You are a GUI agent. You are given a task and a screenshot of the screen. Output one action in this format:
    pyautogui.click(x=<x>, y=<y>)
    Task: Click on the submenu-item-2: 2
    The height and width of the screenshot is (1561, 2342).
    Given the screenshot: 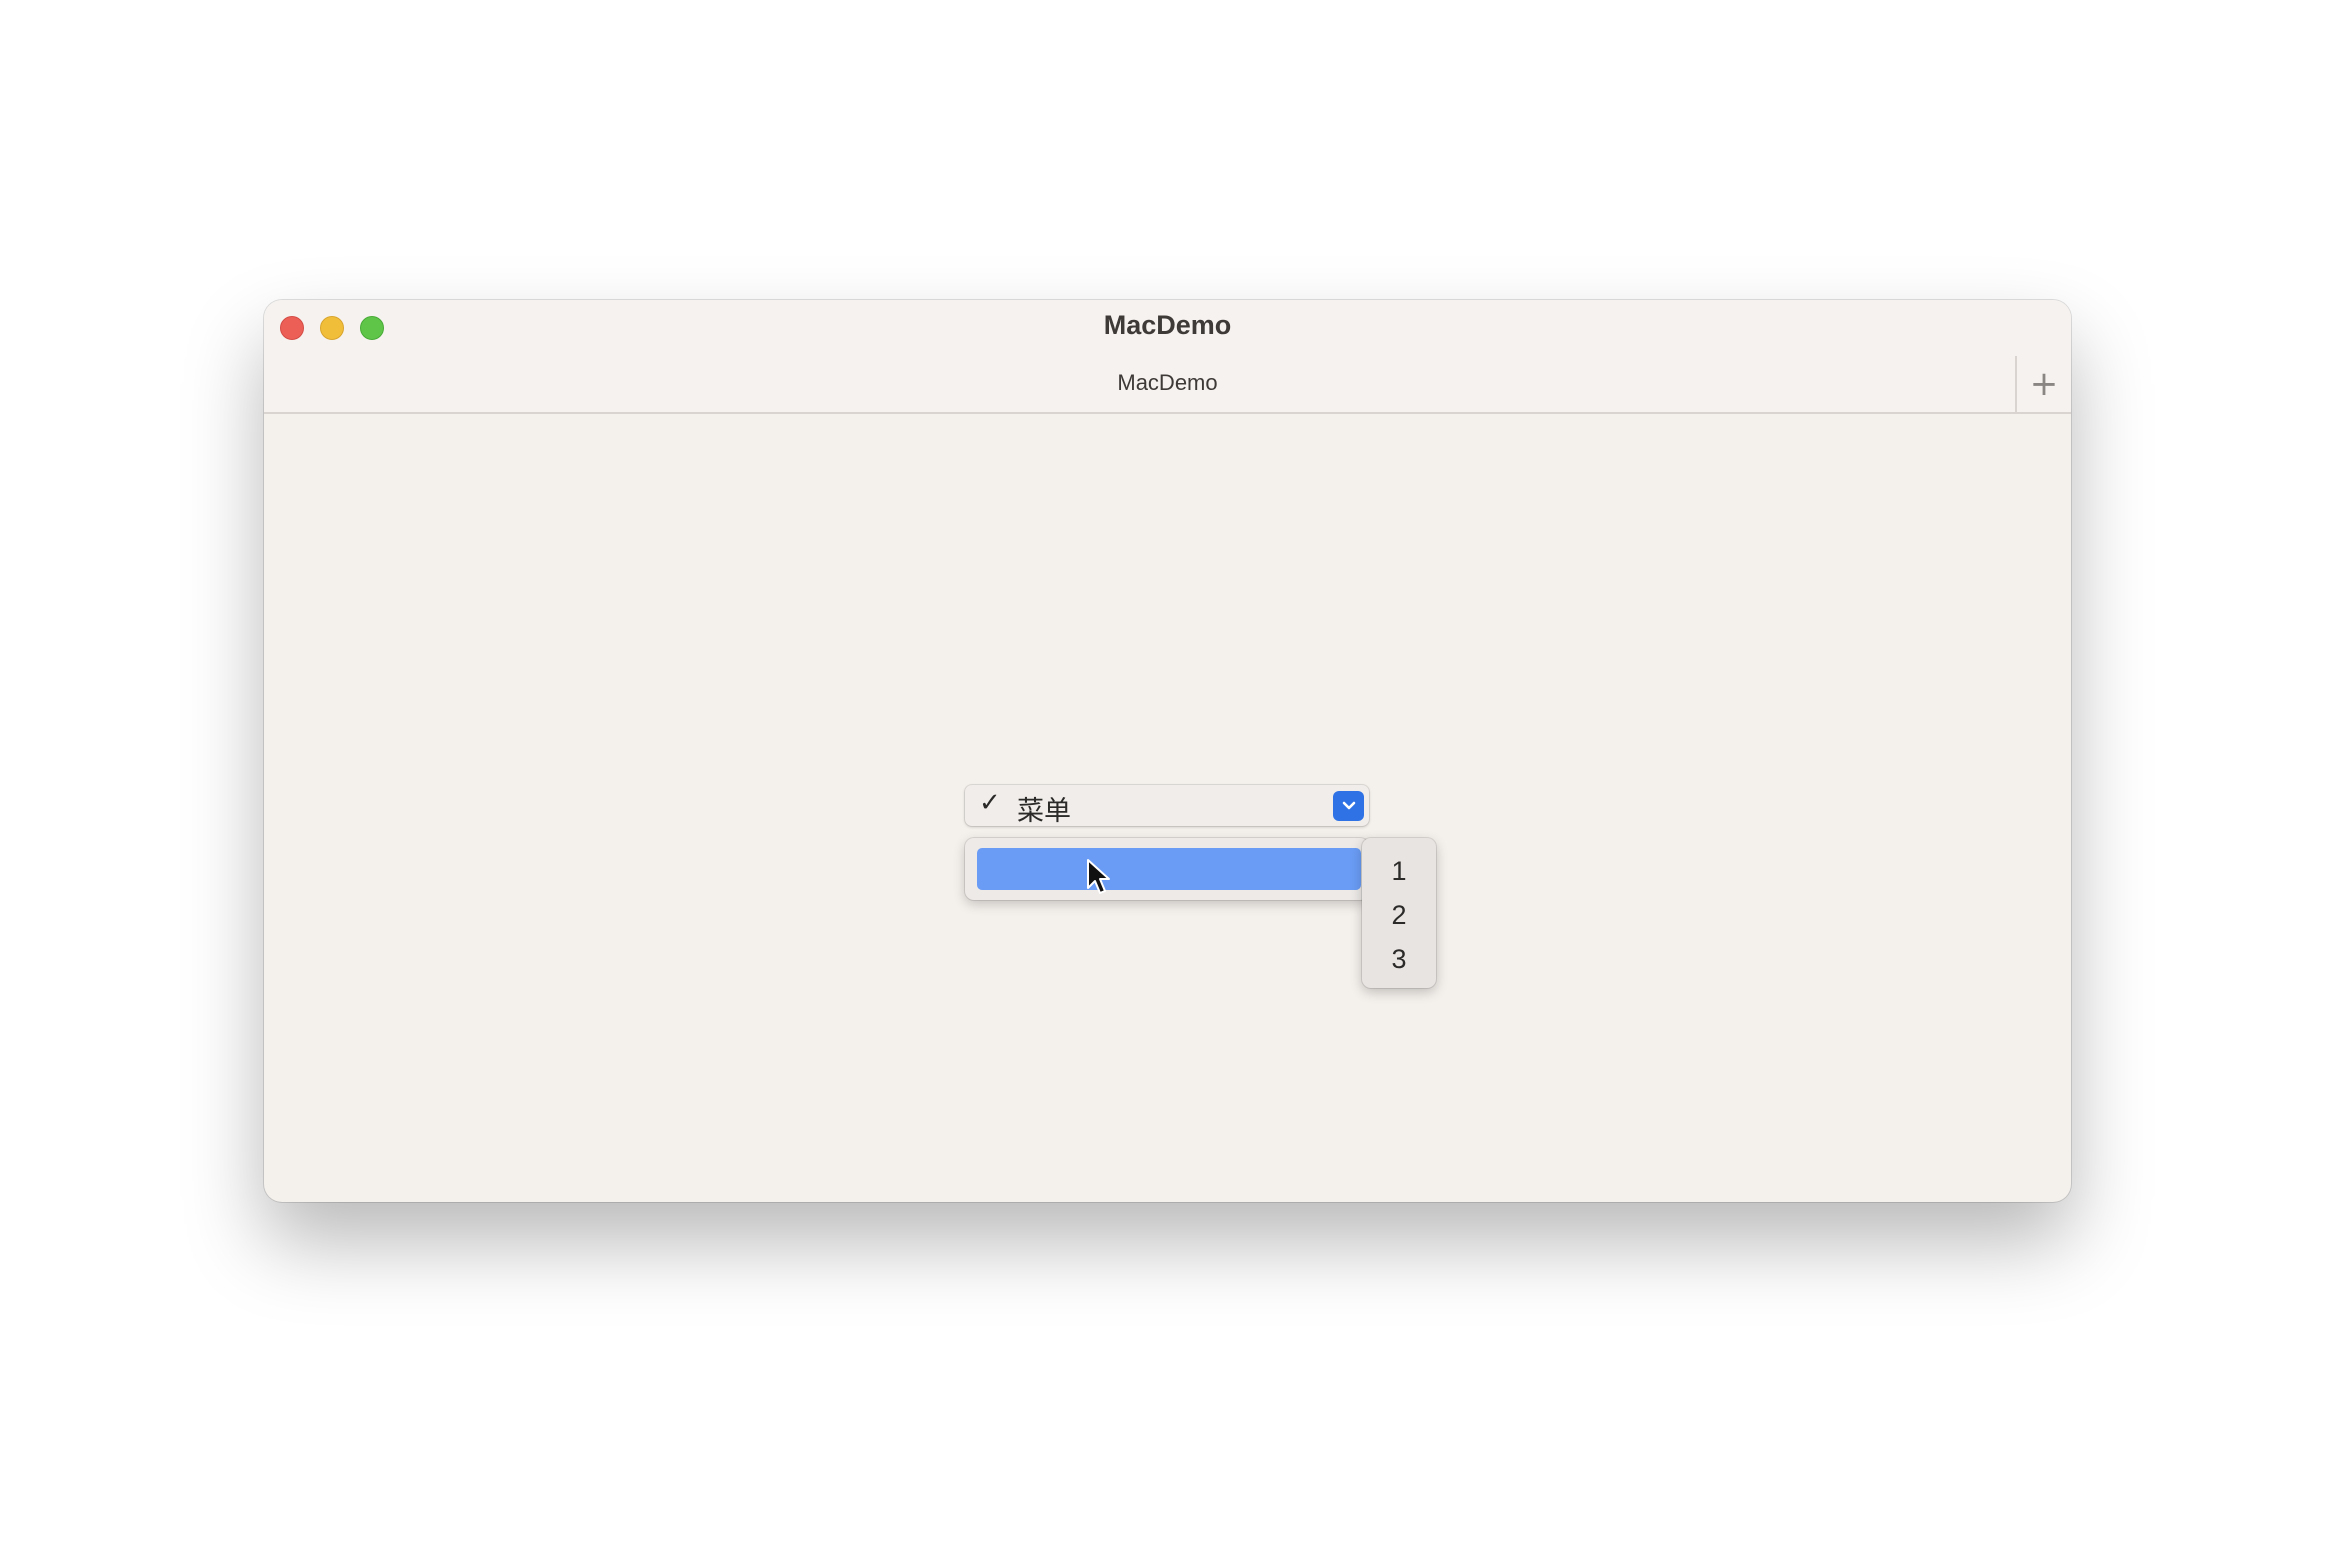 What is the action you would take?
    pyautogui.click(x=1399, y=915)
    